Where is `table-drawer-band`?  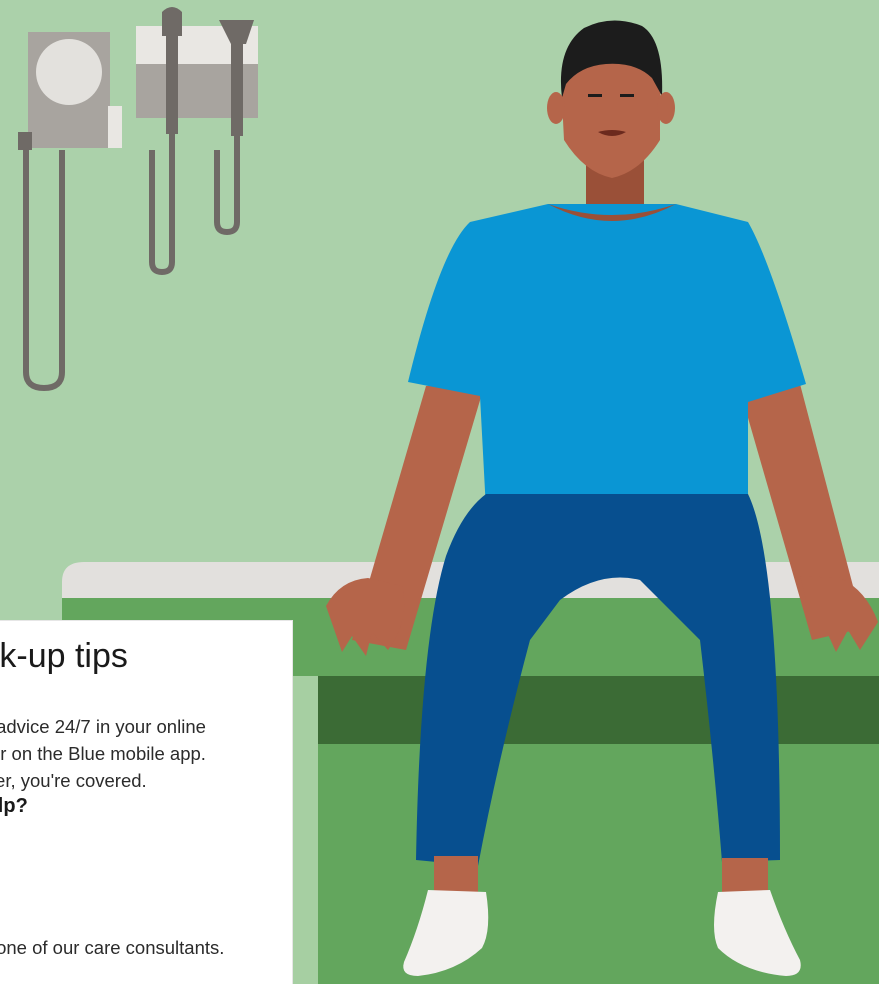 table-drawer-band is located at coordinates (598, 710).